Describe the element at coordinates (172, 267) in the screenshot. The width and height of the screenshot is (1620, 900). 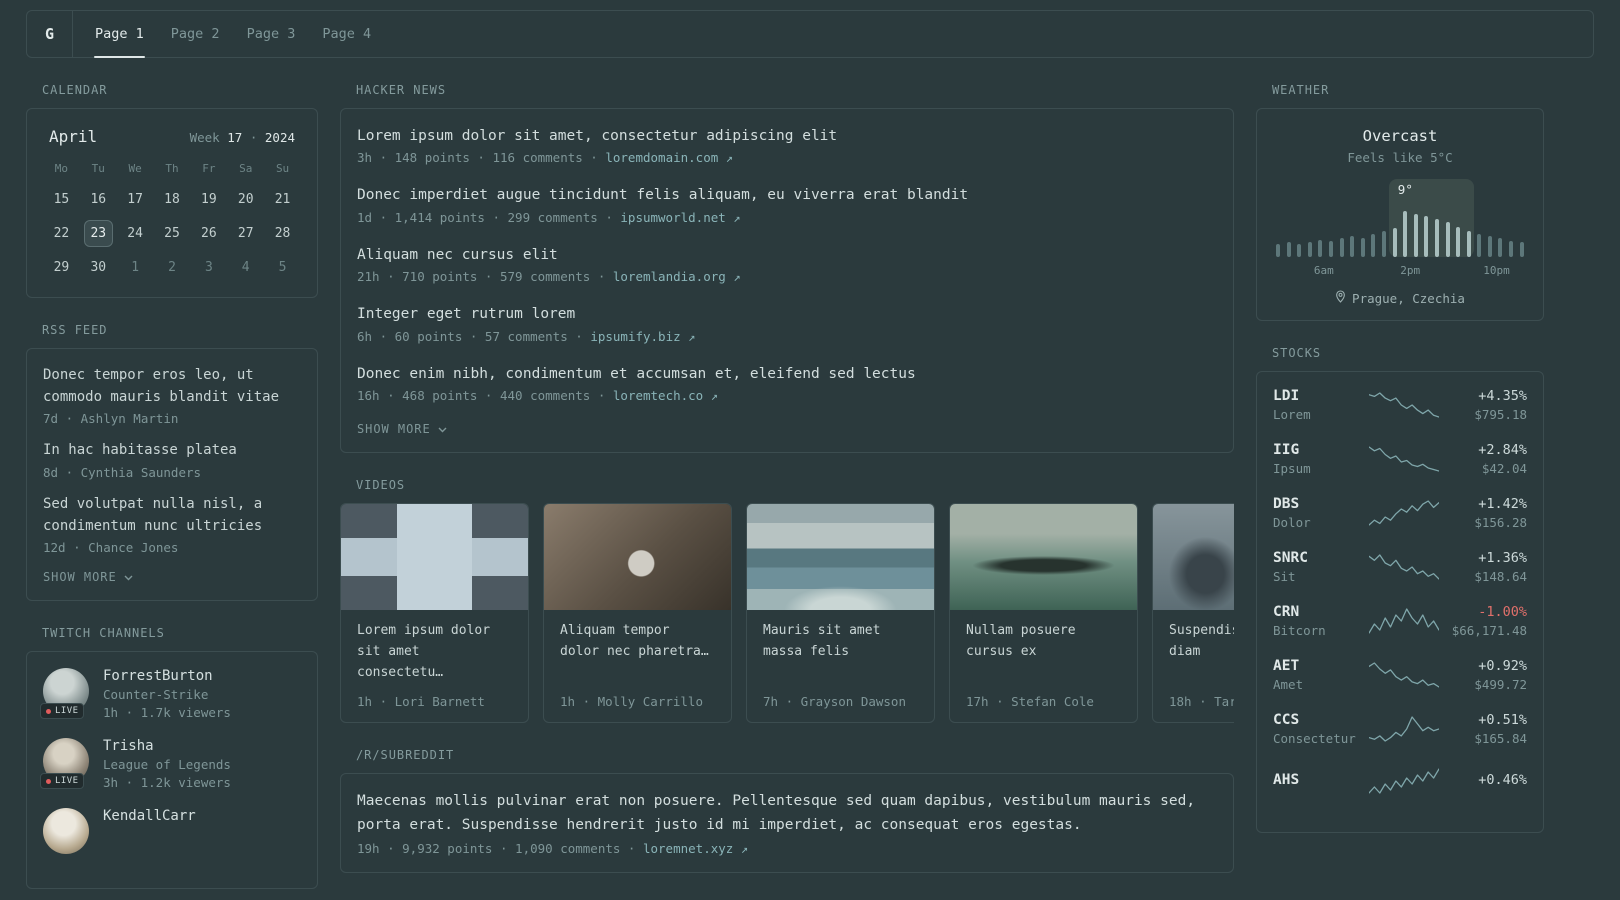
I see `calendar-day-next-month: 2` at that location.